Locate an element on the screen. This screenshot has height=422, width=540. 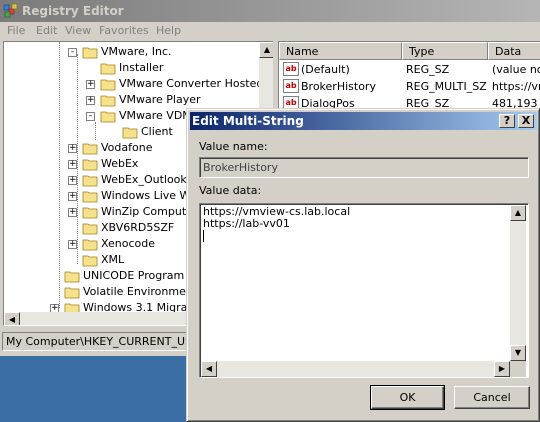
tree-item-label: UNICODE Program Gr is located at coordinates (142, 275).